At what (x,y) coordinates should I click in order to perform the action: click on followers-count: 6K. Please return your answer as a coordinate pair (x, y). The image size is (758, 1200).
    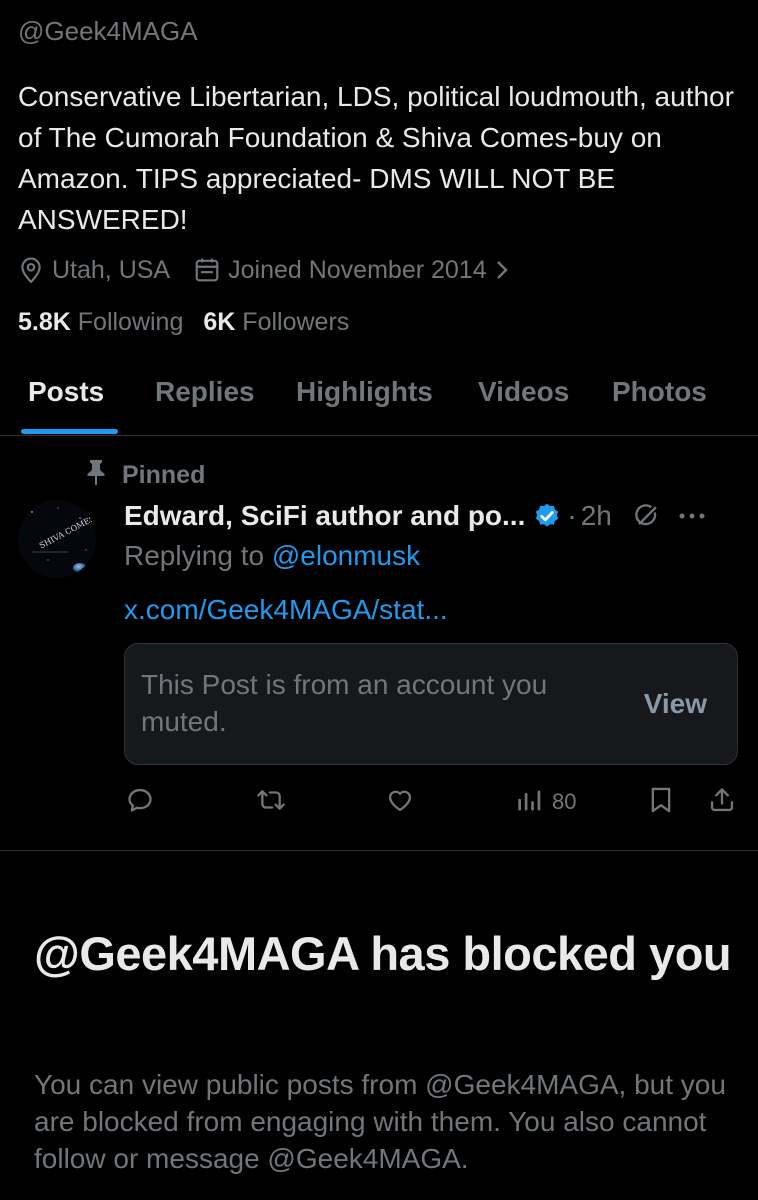
    Looking at the image, I should click on (219, 322).